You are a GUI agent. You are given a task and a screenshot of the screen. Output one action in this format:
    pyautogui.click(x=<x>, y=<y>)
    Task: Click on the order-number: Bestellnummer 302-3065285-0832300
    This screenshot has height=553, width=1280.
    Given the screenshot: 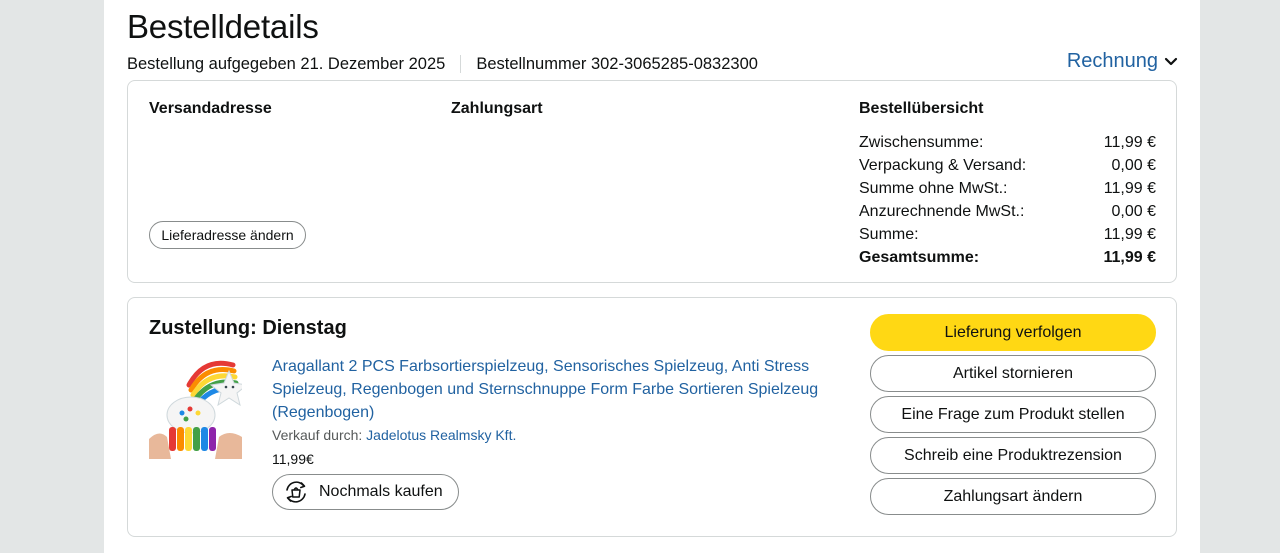 What is the action you would take?
    pyautogui.click(x=617, y=63)
    